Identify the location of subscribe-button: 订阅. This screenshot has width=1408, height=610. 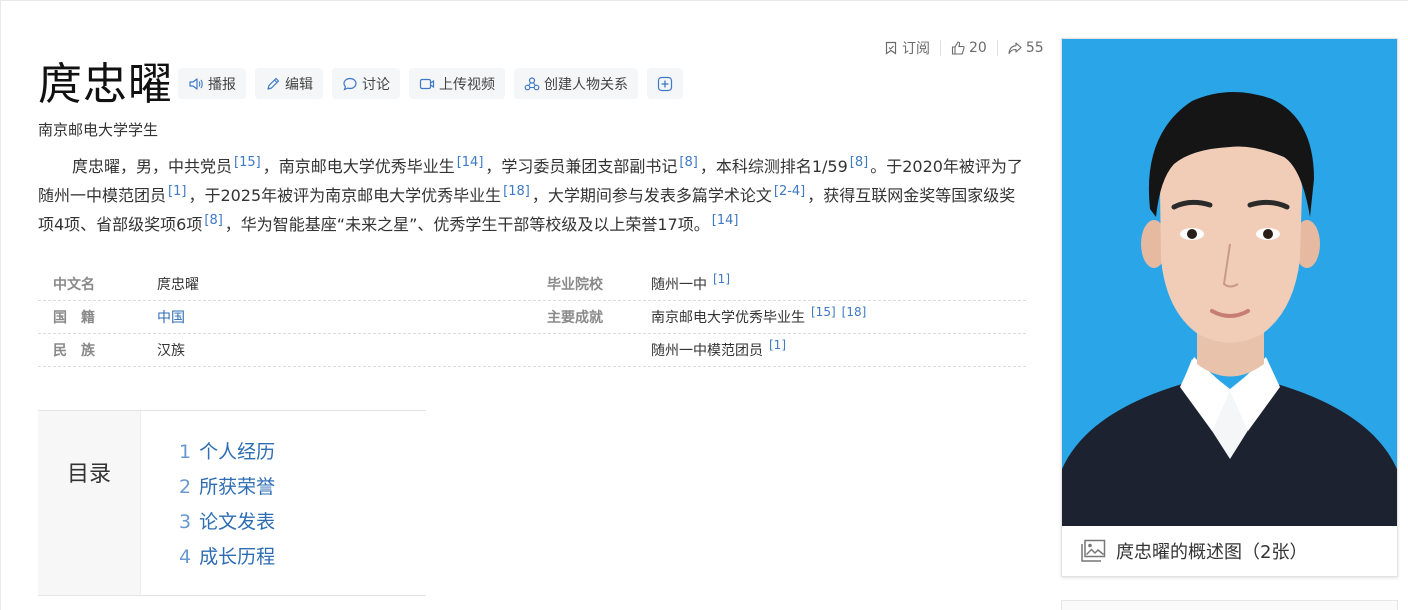
(912, 48).